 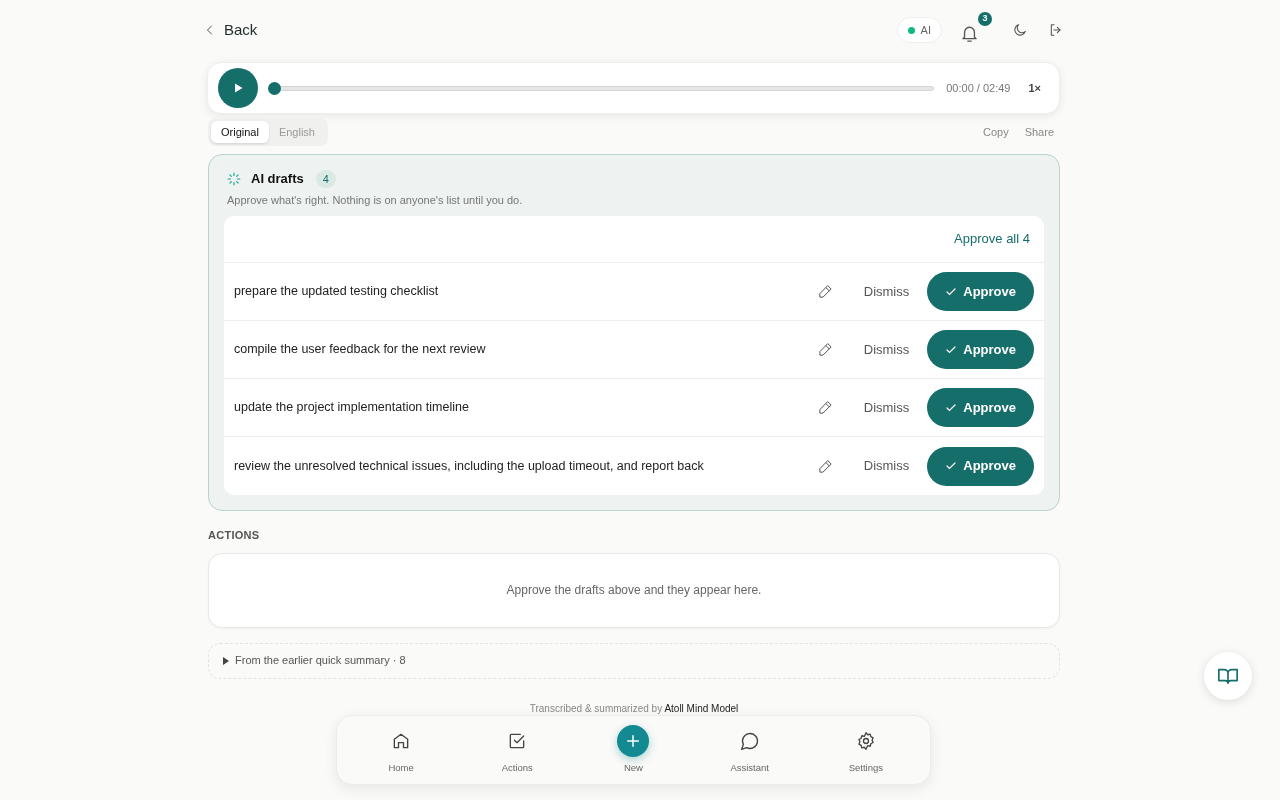 I want to click on new-button: New, so click(x=633, y=750).